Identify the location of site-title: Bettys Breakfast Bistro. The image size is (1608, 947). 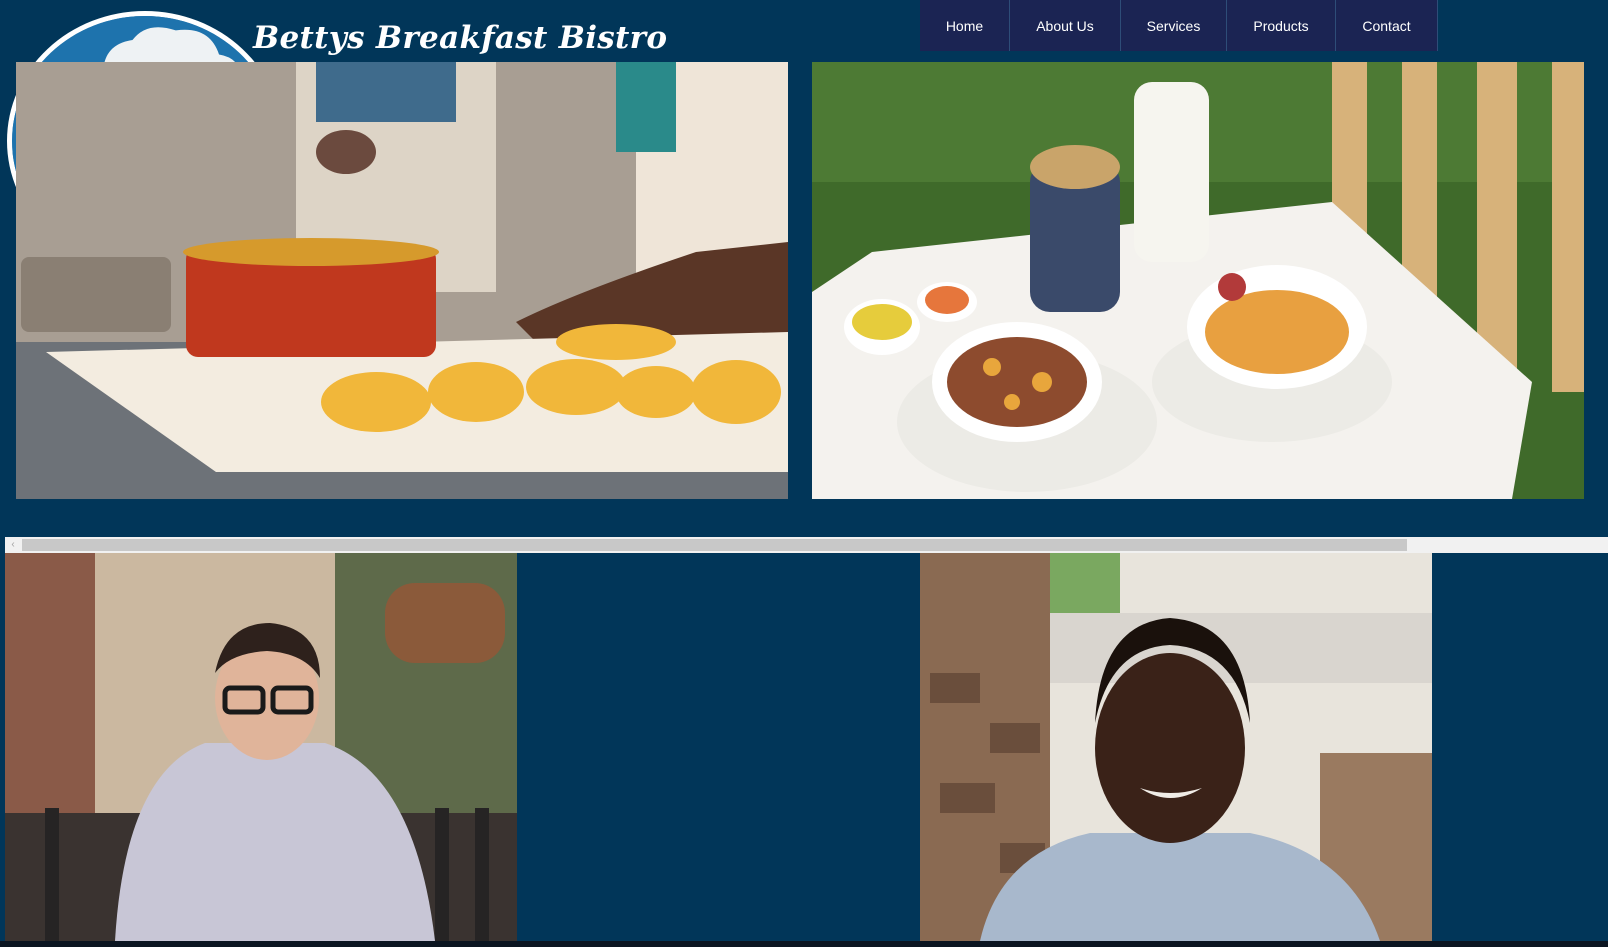
(460, 38).